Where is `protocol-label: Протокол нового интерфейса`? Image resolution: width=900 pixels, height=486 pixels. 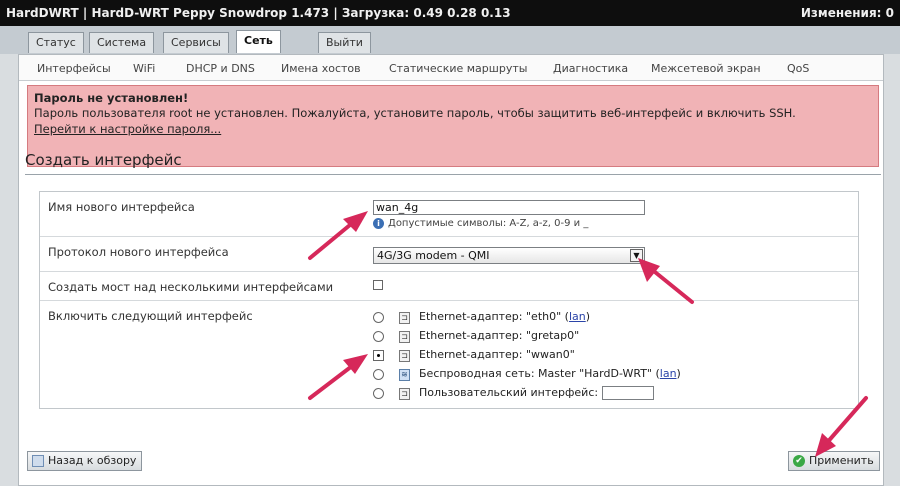 protocol-label: Протокол нового интерфейса is located at coordinates (138, 252).